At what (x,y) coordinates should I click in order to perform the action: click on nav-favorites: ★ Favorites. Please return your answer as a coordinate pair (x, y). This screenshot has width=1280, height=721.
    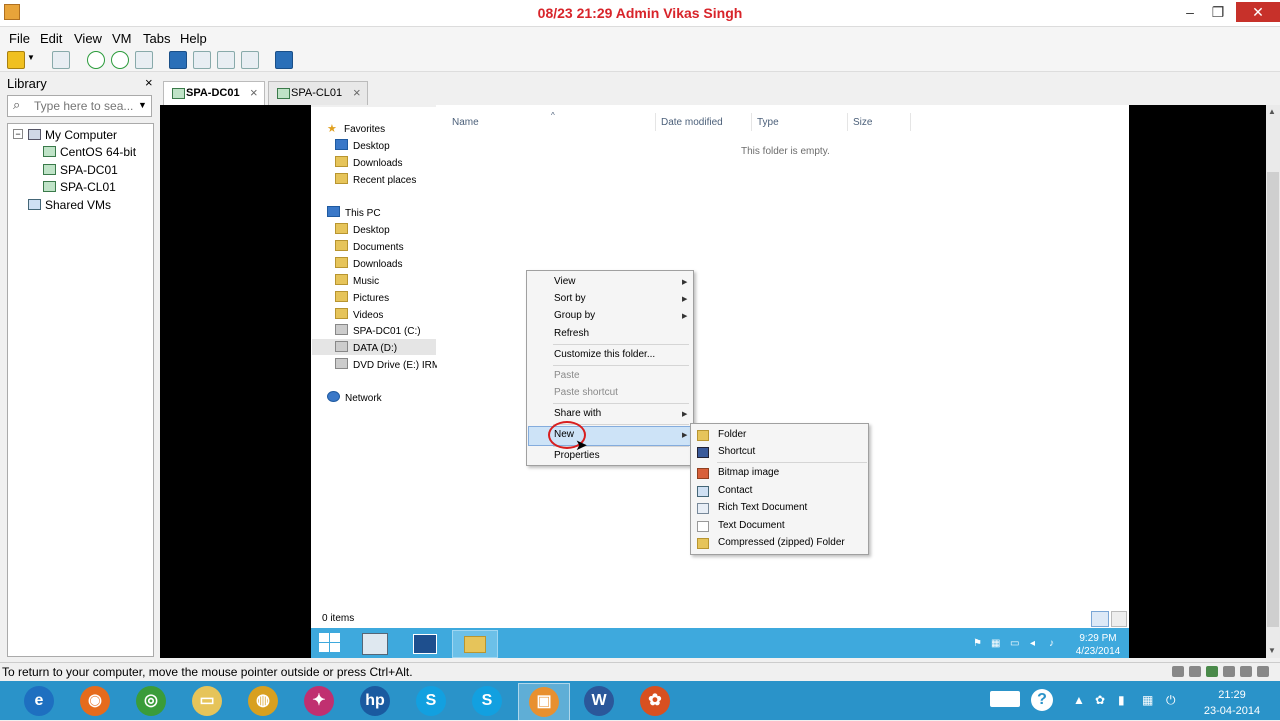
    Looking at the image, I should click on (356, 128).